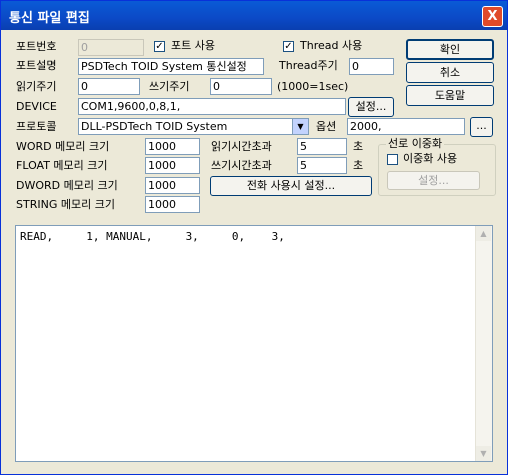 The width and height of the screenshot is (508, 475). I want to click on read-timeout-label: 읽기시간초과, so click(241, 146).